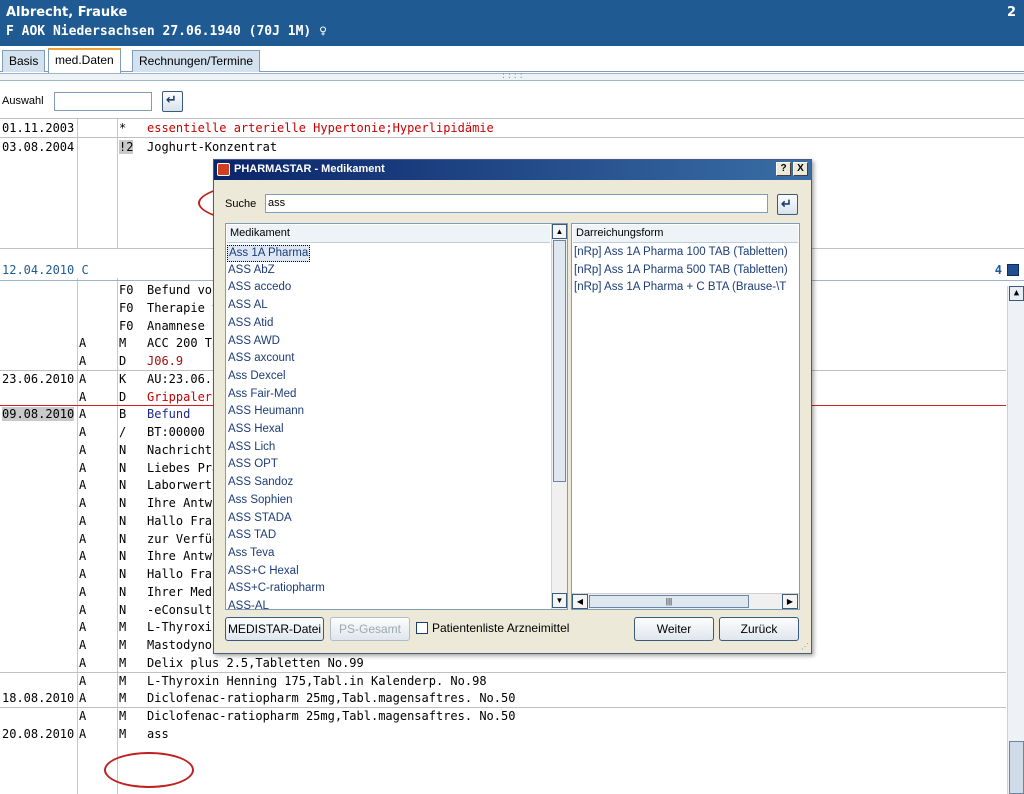 The height and width of the screenshot is (794, 1024). What do you see at coordinates (1013, 270) in the screenshot?
I see `save-icon` at bounding box center [1013, 270].